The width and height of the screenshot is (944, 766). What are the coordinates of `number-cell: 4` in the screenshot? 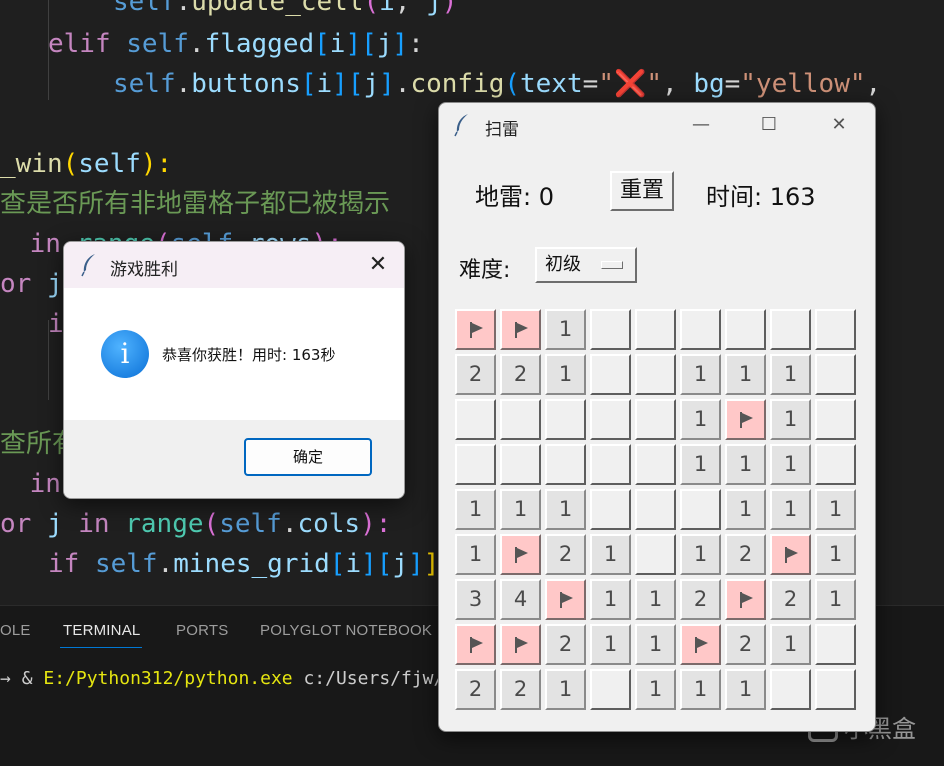 It's located at (520, 599).